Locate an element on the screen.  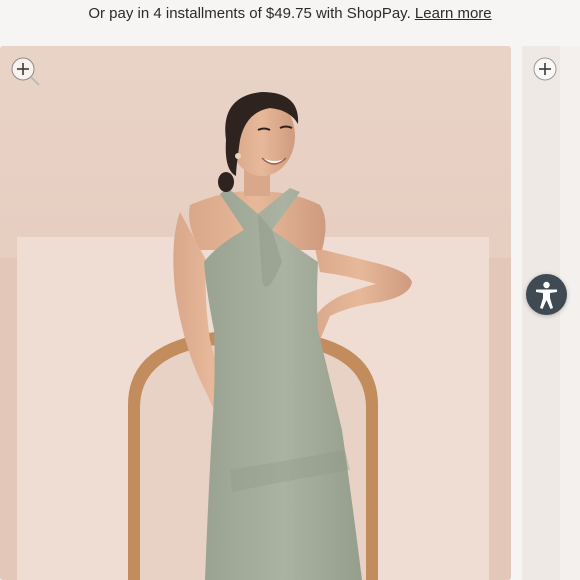
learn-more-link: Learn more is located at coordinates (453, 13).